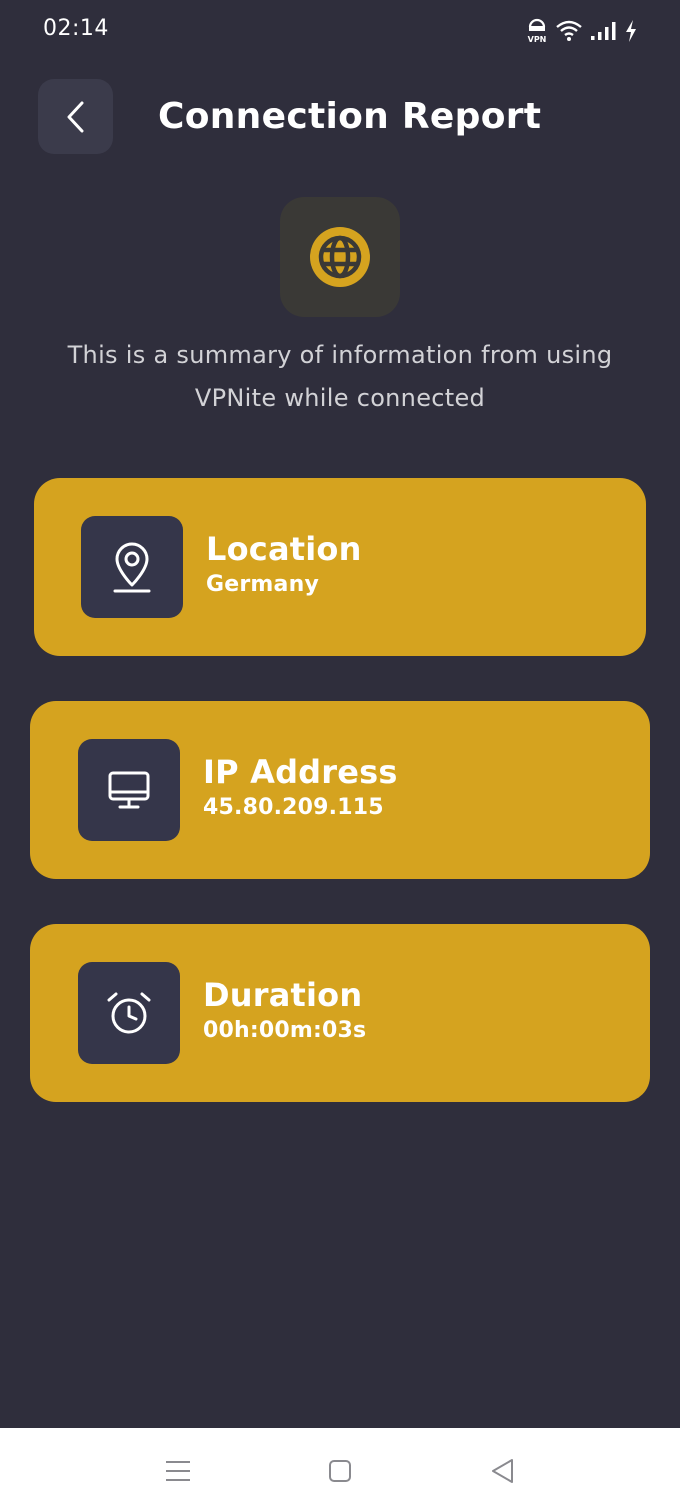 This screenshot has height=1511, width=680. What do you see at coordinates (284, 549) in the screenshot?
I see `location-title: Location` at bounding box center [284, 549].